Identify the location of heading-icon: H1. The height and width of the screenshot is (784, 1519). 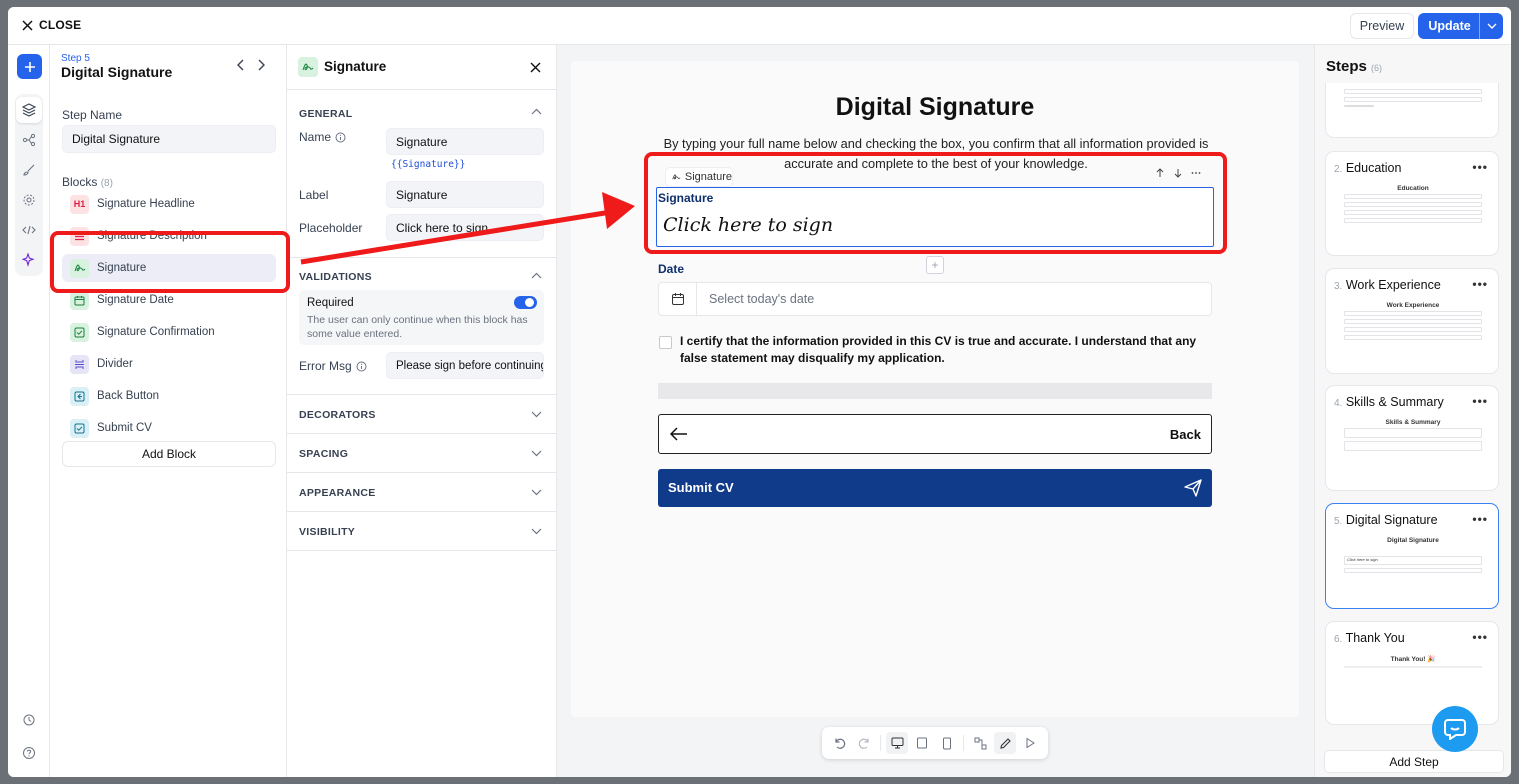
(79, 204).